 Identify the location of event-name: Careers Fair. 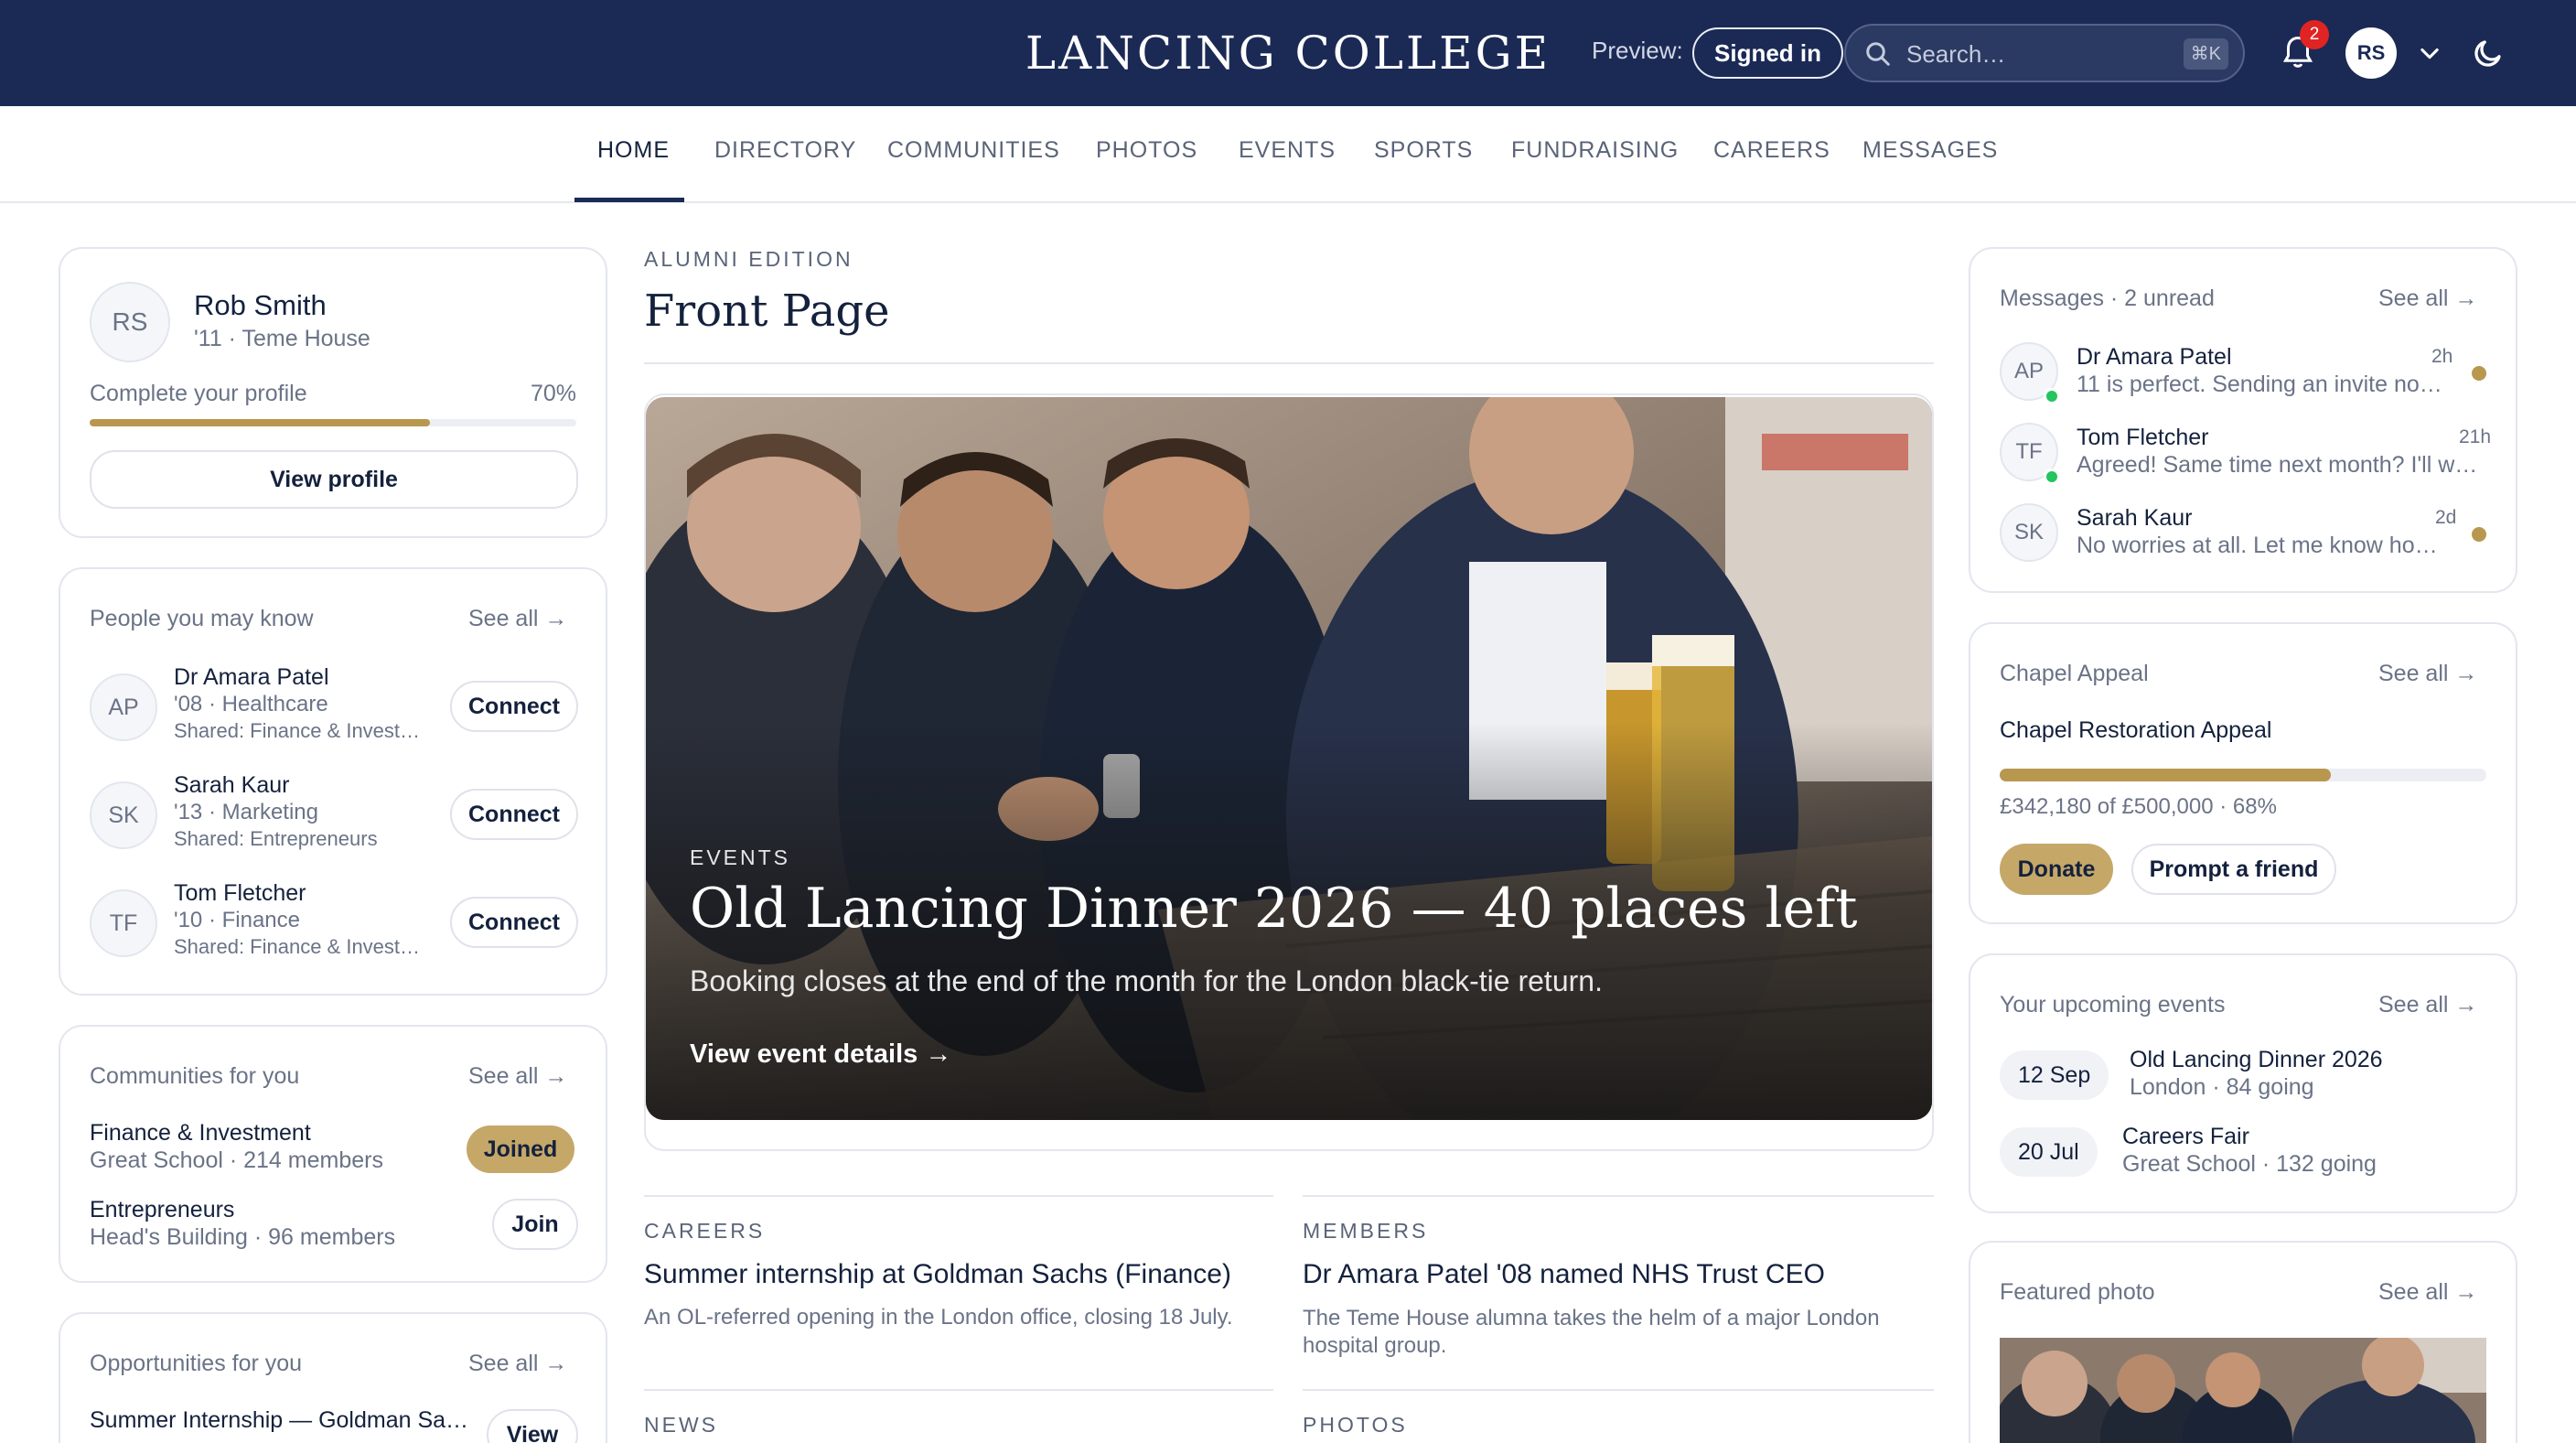
(2186, 1137).